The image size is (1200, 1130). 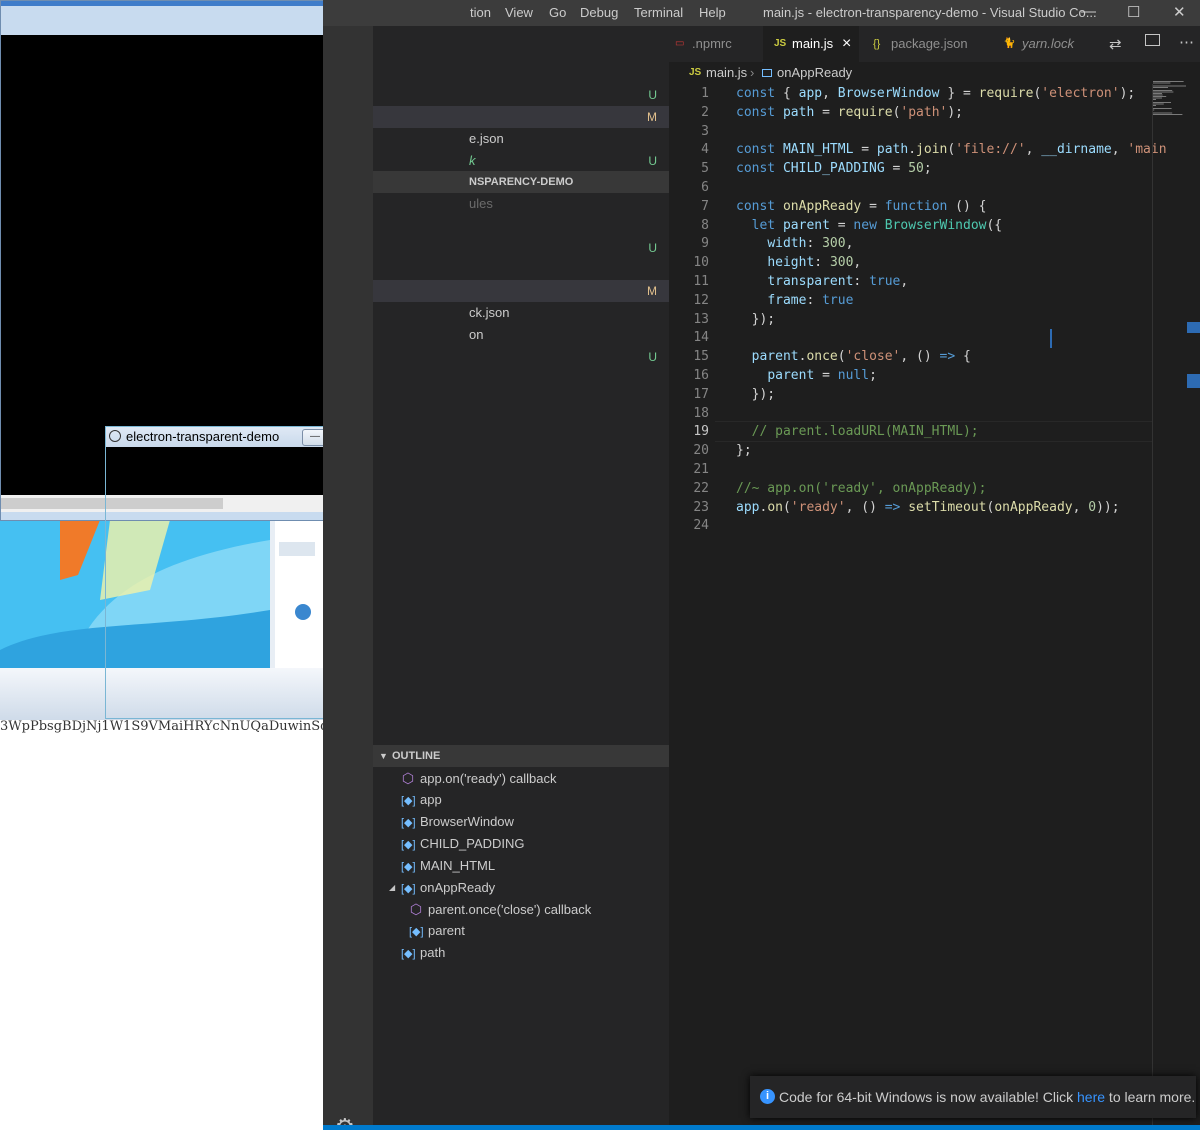 I want to click on outline-header: ▼ OUTLINE, so click(x=521, y=756).